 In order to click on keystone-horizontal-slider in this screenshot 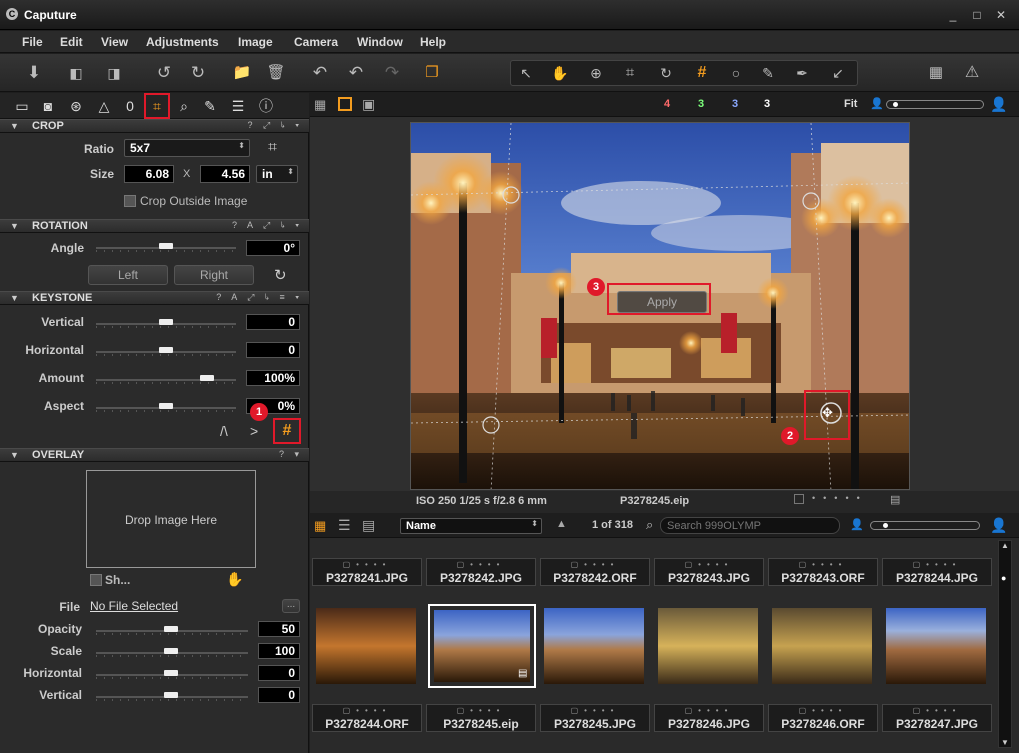, I will do `click(166, 352)`.